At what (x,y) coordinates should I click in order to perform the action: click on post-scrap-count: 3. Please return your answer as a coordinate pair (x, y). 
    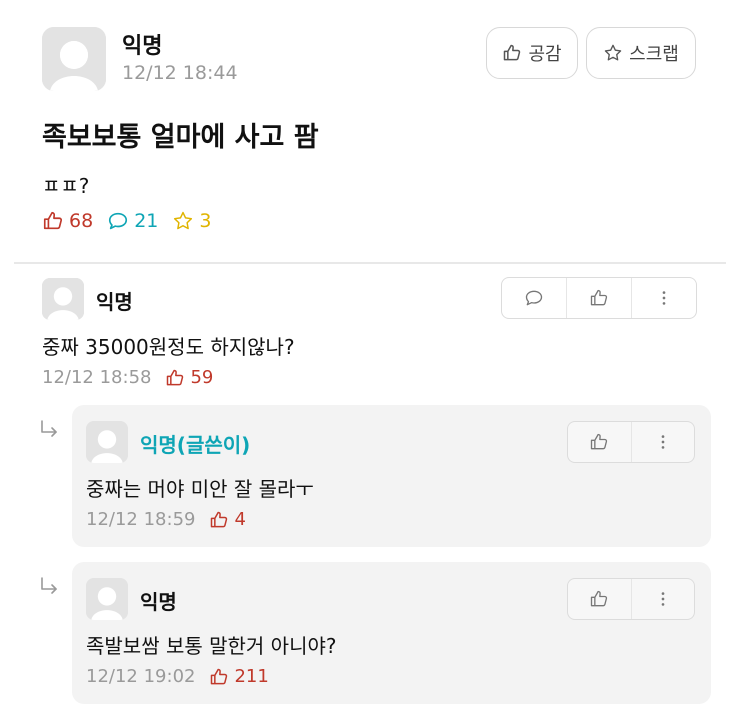
    Looking at the image, I should click on (191, 221).